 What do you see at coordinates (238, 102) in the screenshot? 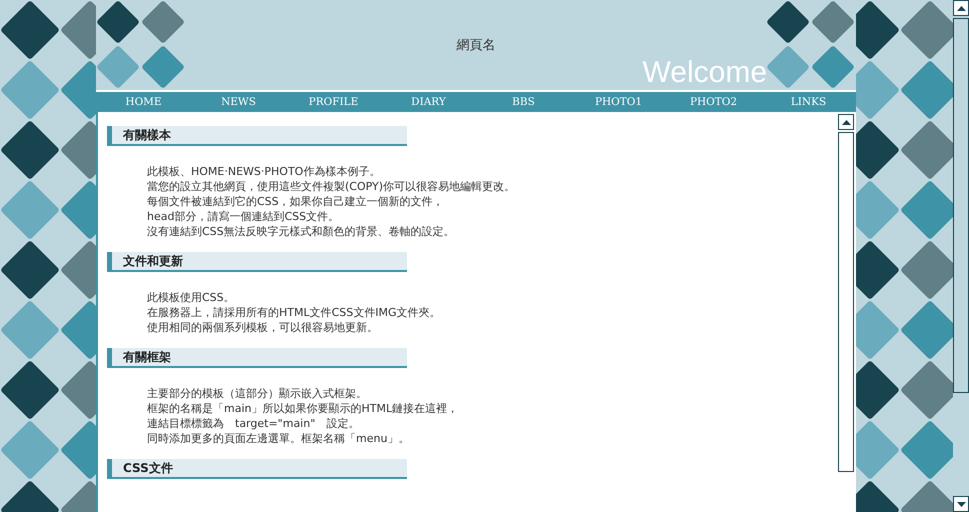
I see `nav-link: NEWS` at bounding box center [238, 102].